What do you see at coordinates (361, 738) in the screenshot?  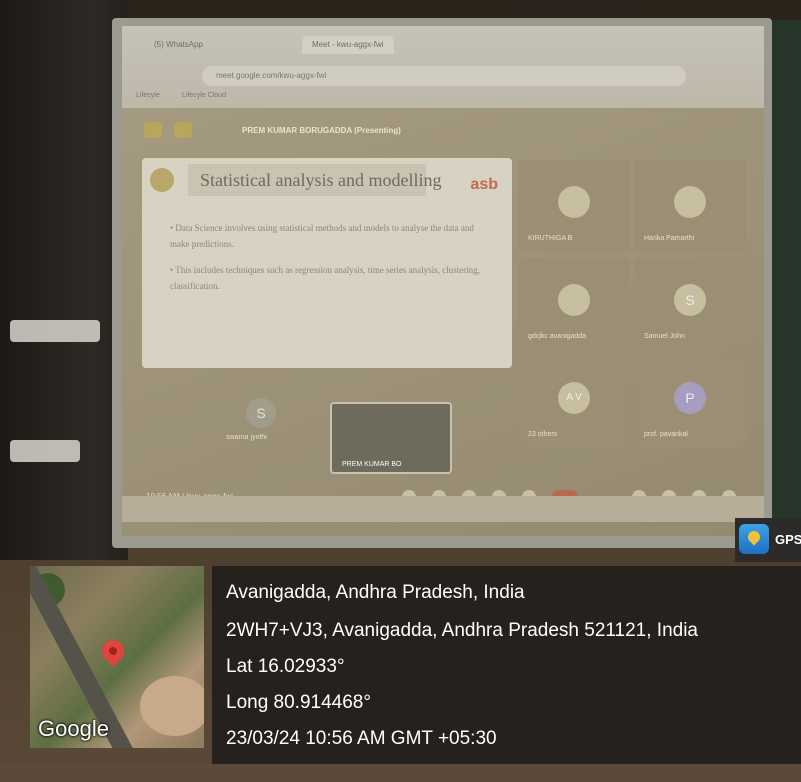 I see `location-datetime: 23/03/24 10:56 AM GMT +05:30` at bounding box center [361, 738].